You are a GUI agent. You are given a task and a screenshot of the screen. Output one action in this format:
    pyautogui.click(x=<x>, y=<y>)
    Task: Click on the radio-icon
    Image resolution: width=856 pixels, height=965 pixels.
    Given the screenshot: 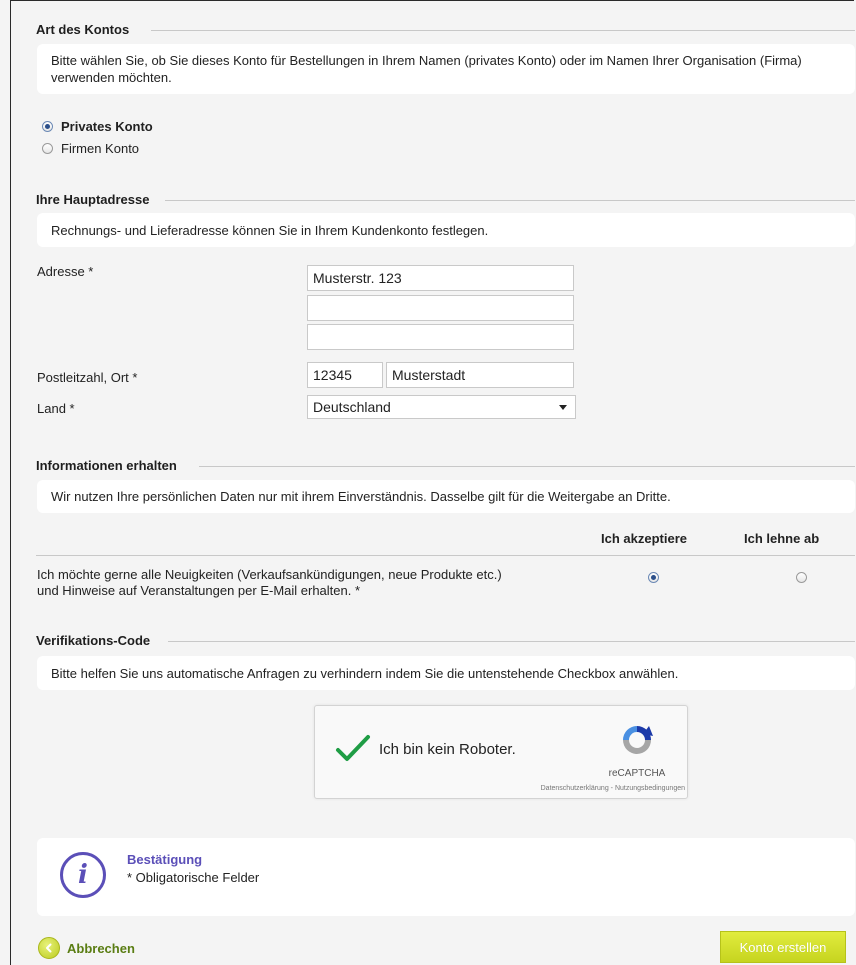 What is the action you would take?
    pyautogui.click(x=47, y=148)
    